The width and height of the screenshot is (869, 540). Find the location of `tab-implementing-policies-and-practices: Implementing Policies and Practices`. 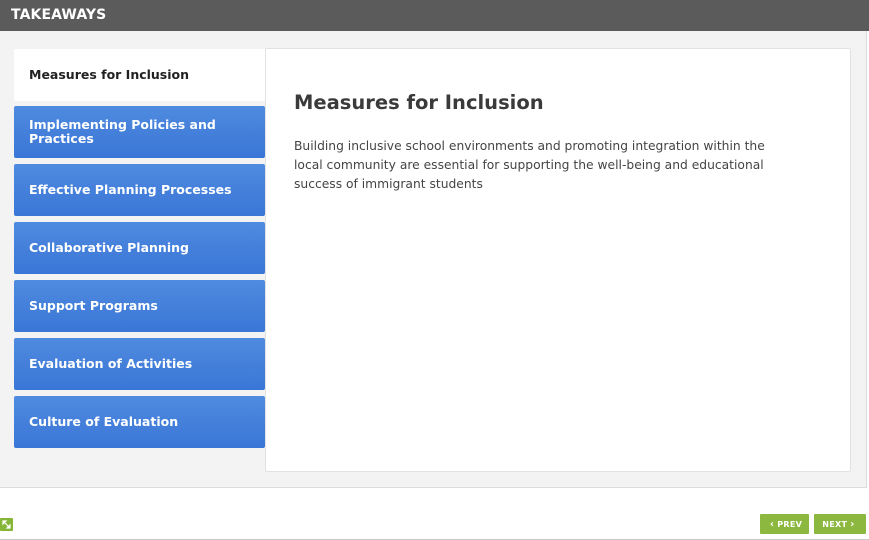

tab-implementing-policies-and-practices: Implementing Policies and Practices is located at coordinates (139, 132).